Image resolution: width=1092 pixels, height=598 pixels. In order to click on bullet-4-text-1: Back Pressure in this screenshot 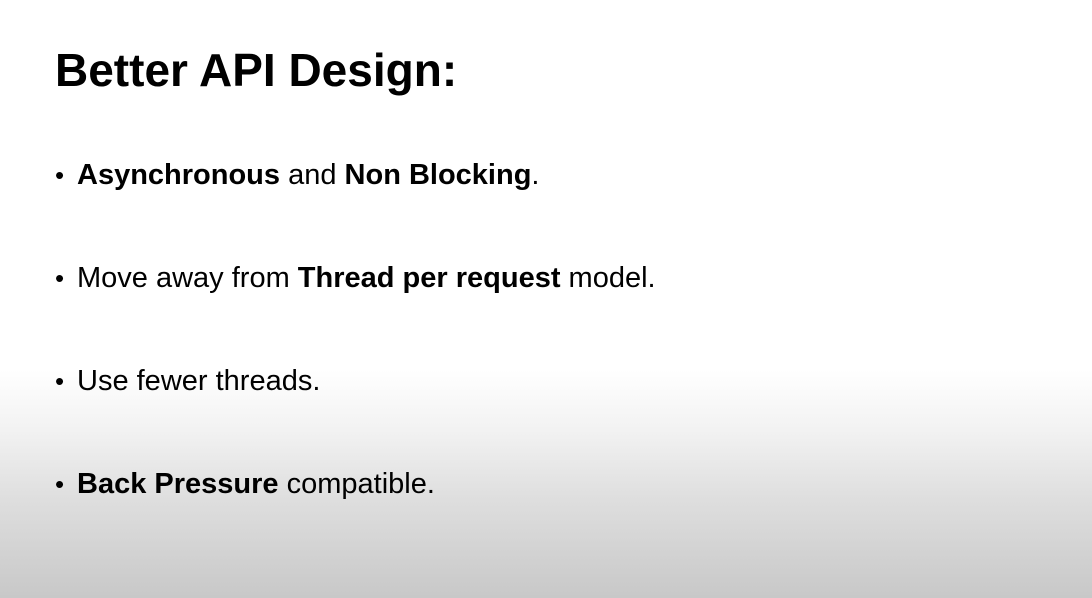, I will do `click(178, 484)`.